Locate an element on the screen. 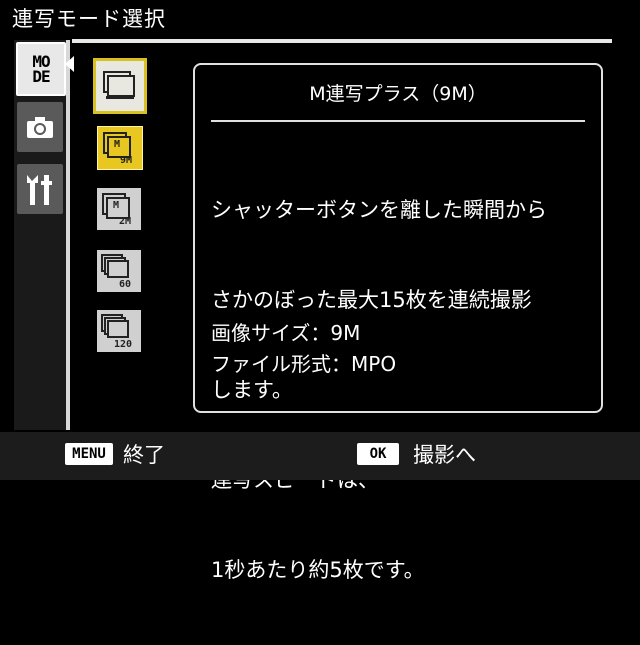  speed-continuous-120-icon: 120 is located at coordinates (116, 332).